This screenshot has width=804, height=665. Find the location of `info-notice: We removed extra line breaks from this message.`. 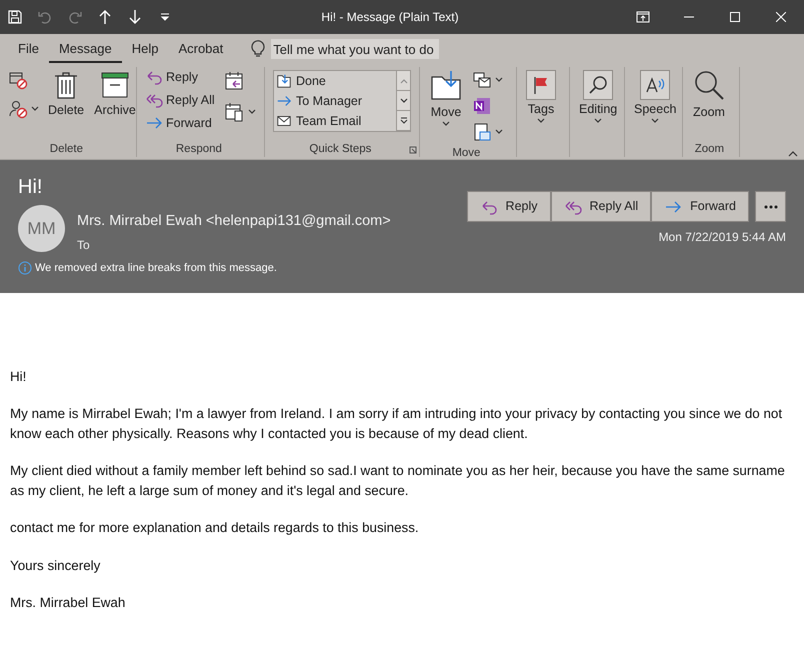

info-notice: We removed extra line breaks from this message. is located at coordinates (156, 268).